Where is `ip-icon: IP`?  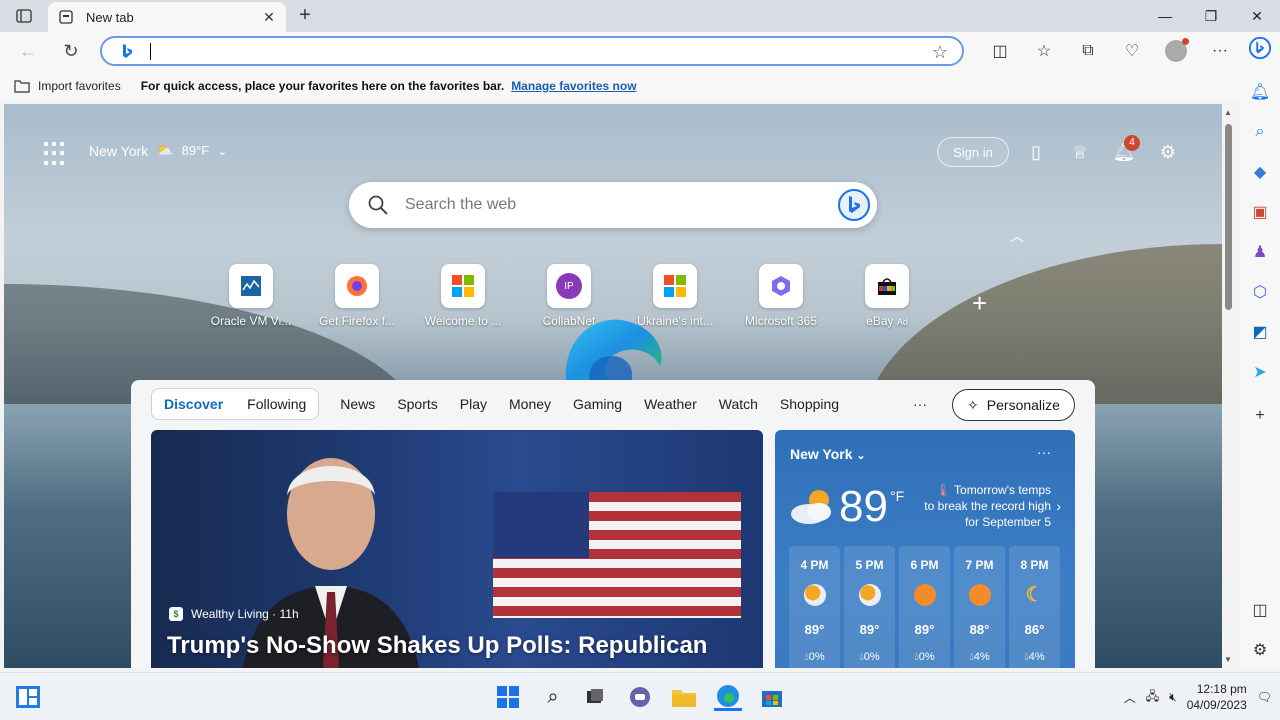 ip-icon: IP is located at coordinates (569, 286).